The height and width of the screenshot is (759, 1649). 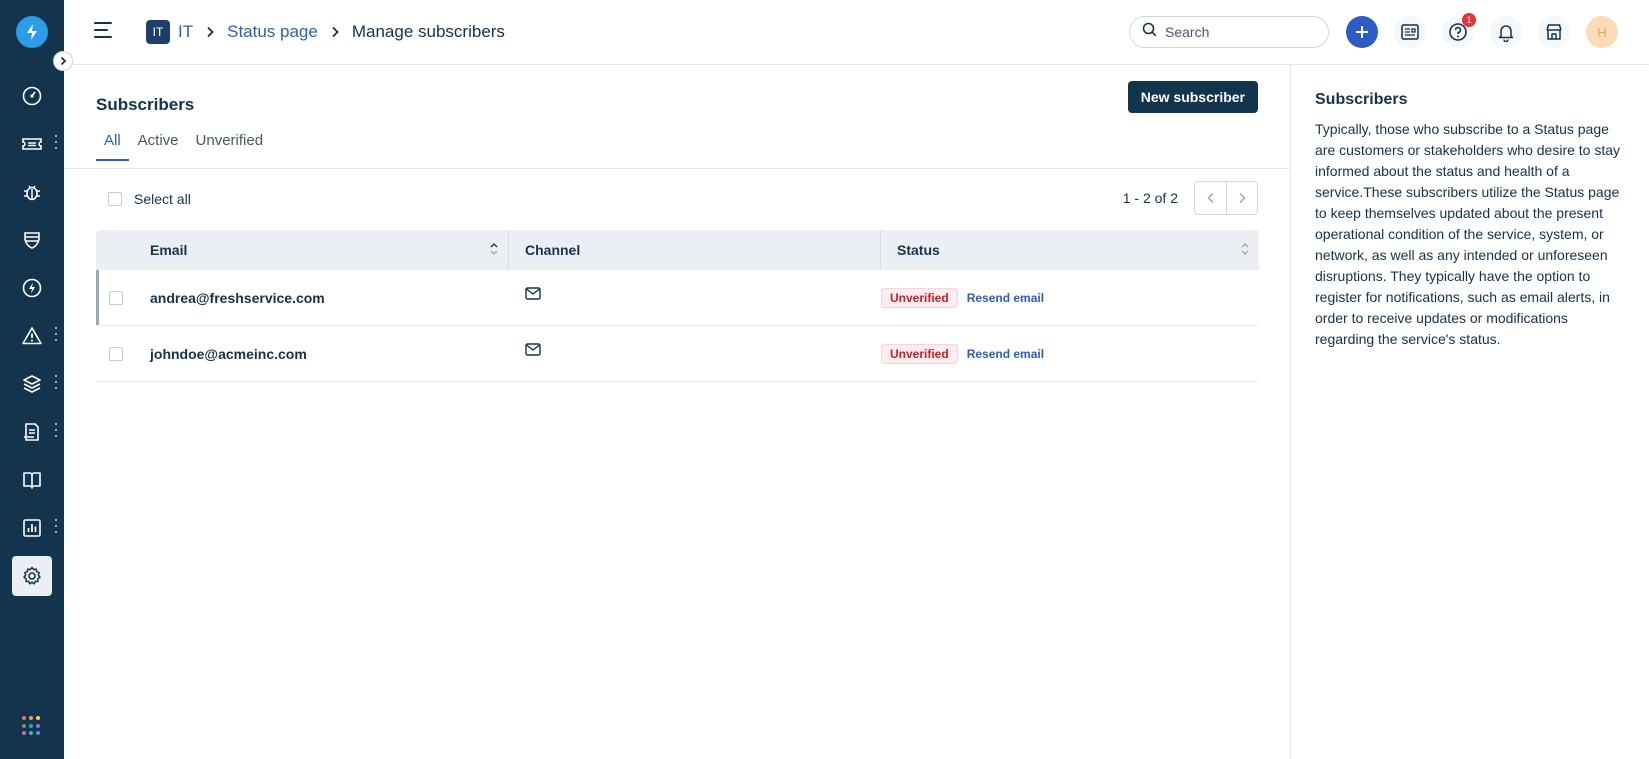 I want to click on analytics-more-icon, so click(x=56, y=526).